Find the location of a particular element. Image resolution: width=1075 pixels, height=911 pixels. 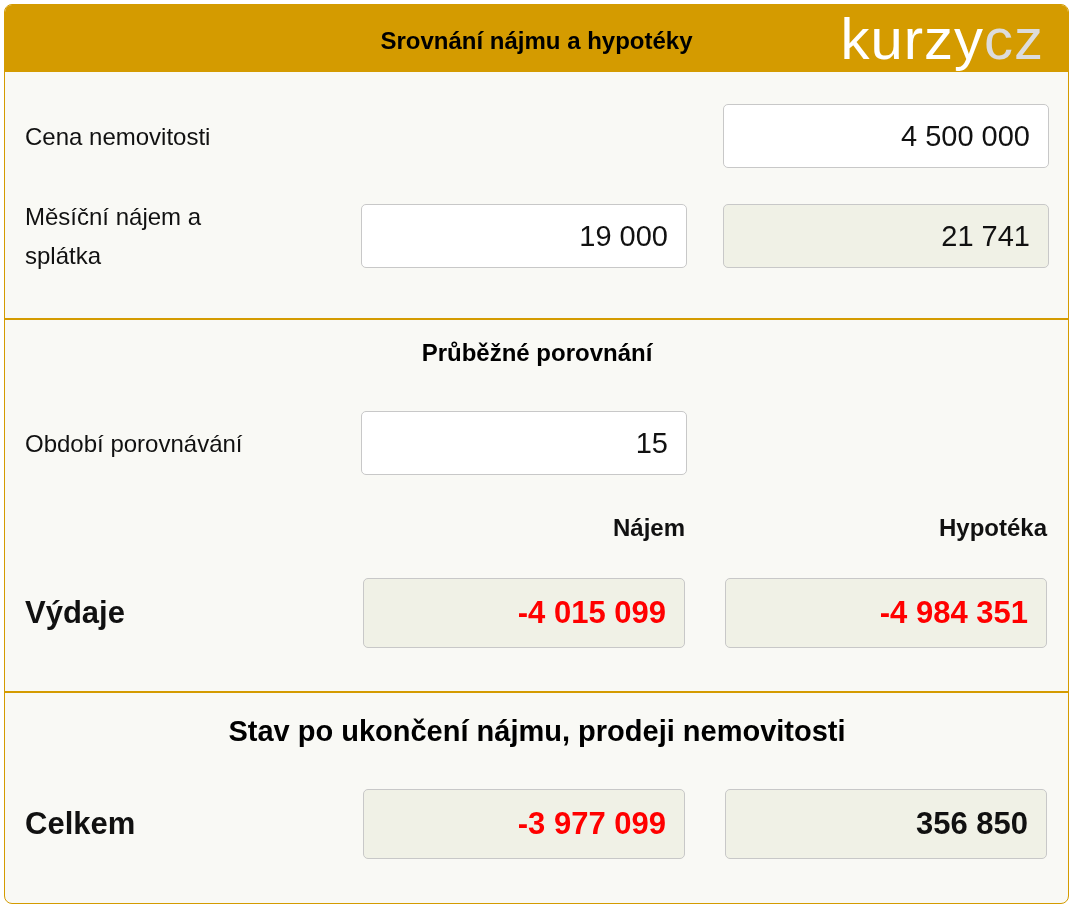

period-input: 15 is located at coordinates (524, 443).